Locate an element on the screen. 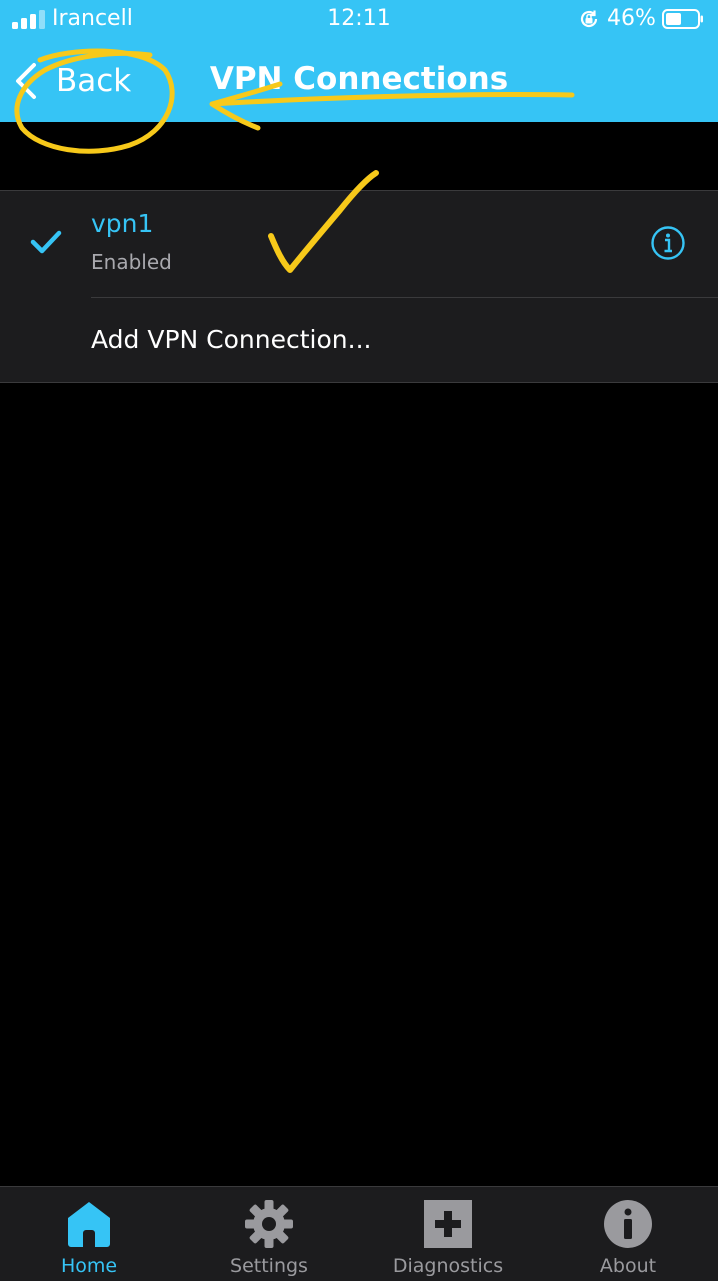 The height and width of the screenshot is (1281, 718). tab-about: About is located at coordinates (628, 1234).